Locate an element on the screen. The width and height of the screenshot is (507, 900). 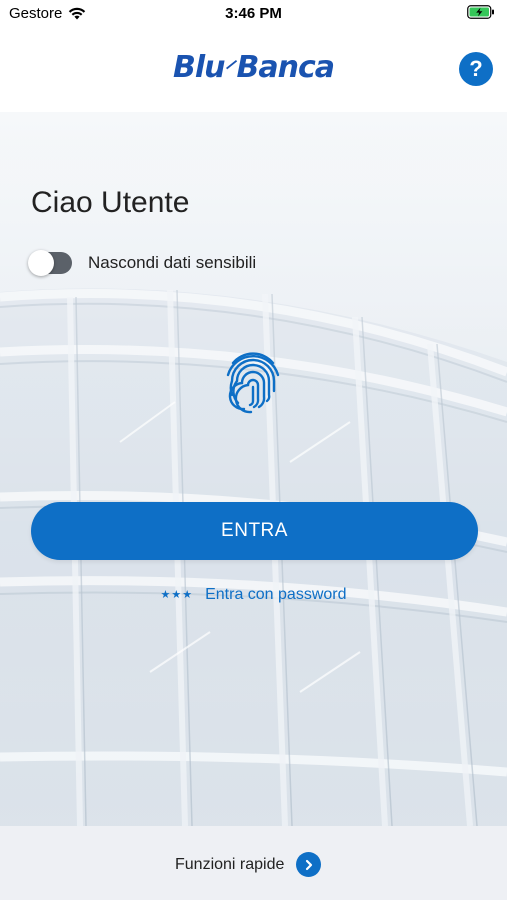
hide-sensitive-data-toggle is located at coordinates (50, 263).